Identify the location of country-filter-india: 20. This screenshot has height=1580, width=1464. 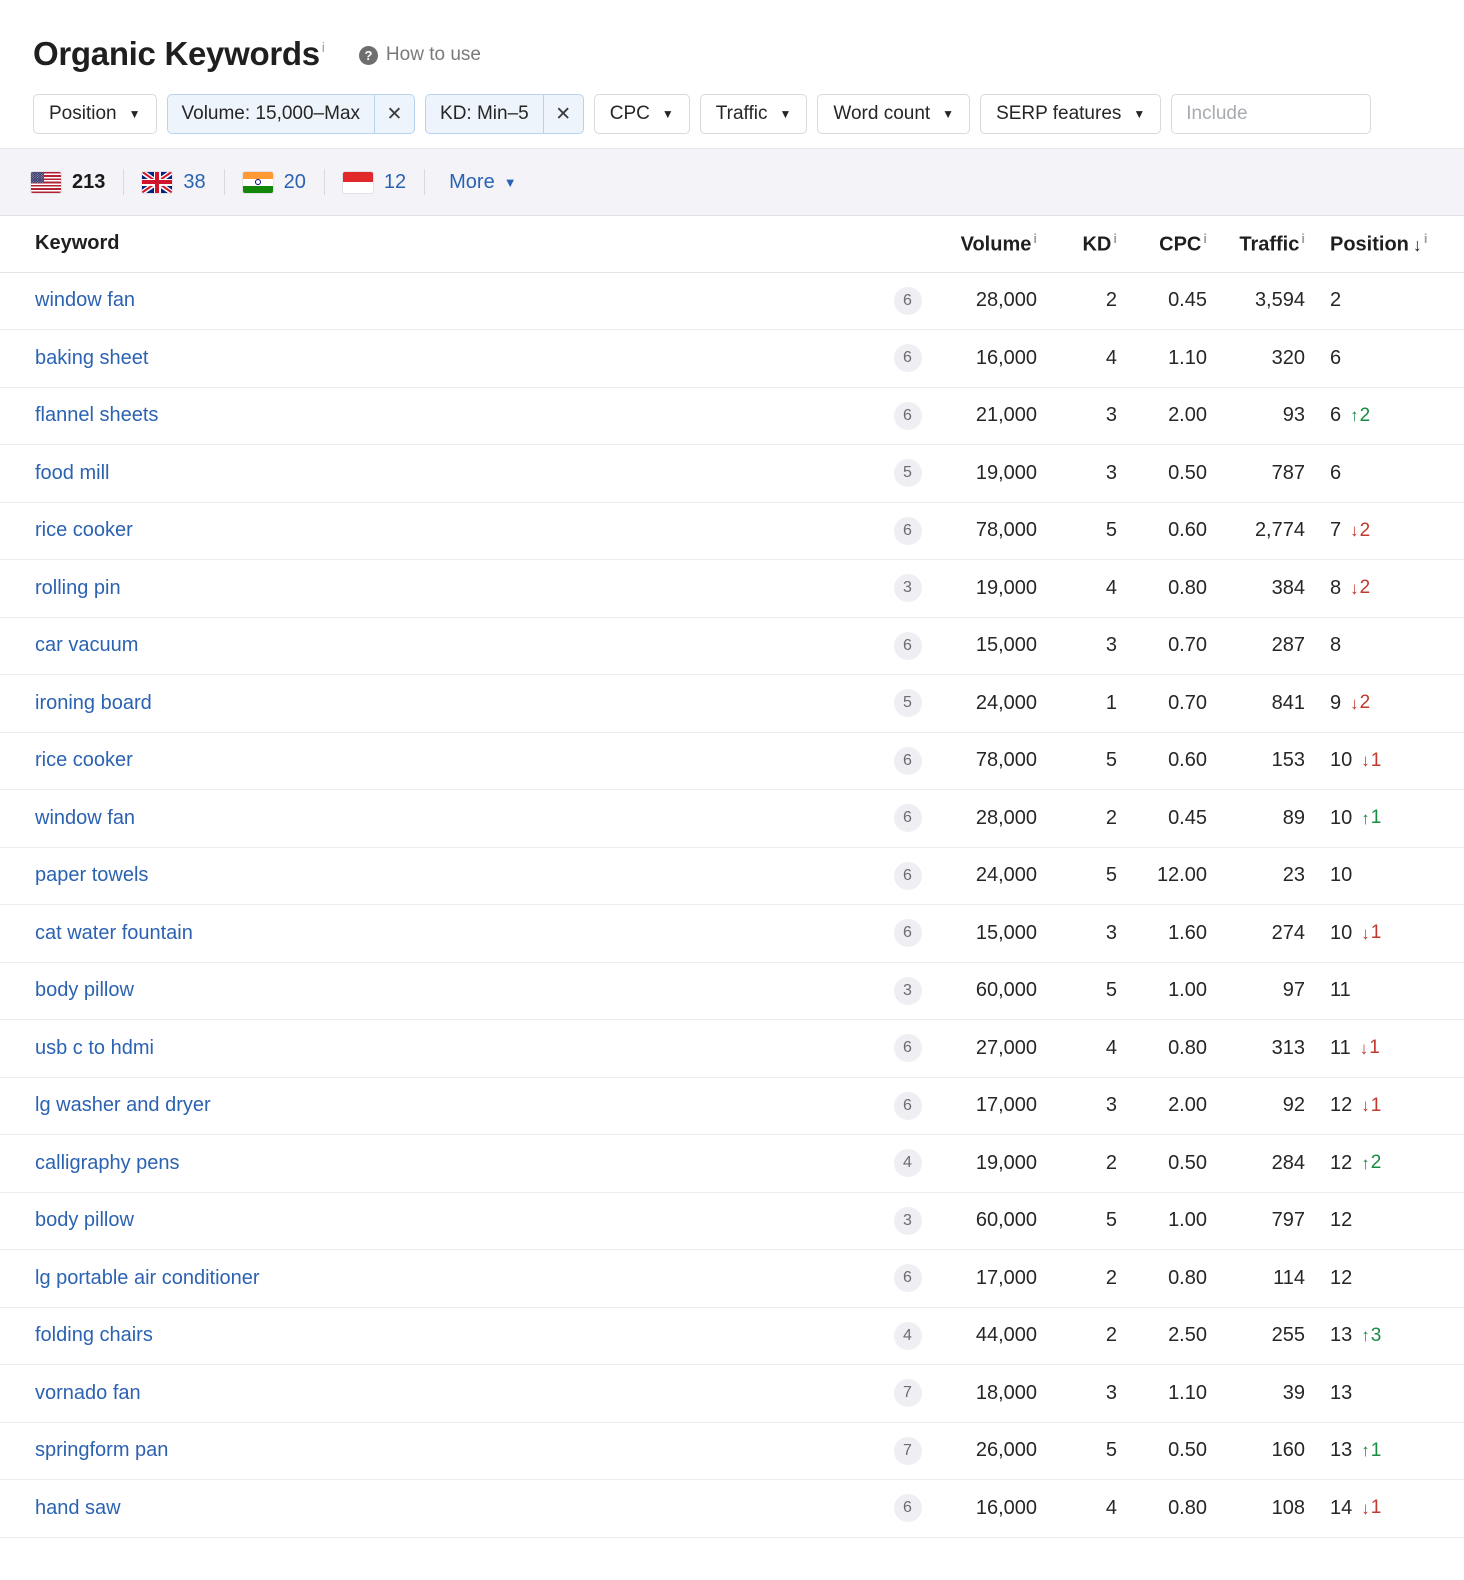
(283, 182).